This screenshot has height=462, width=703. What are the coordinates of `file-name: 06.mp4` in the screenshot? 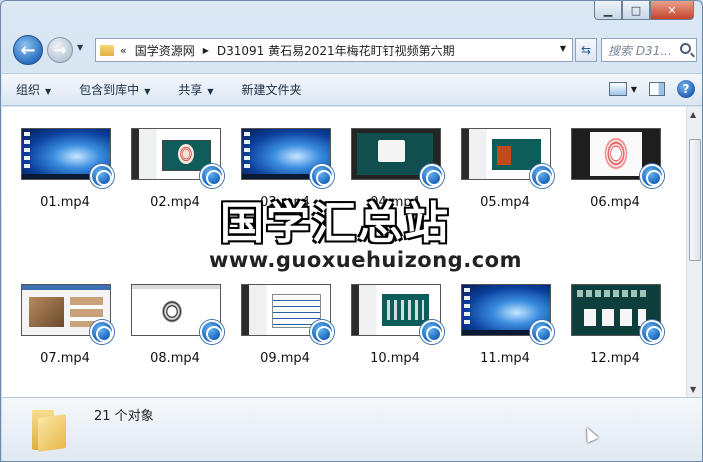 It's located at (615, 202).